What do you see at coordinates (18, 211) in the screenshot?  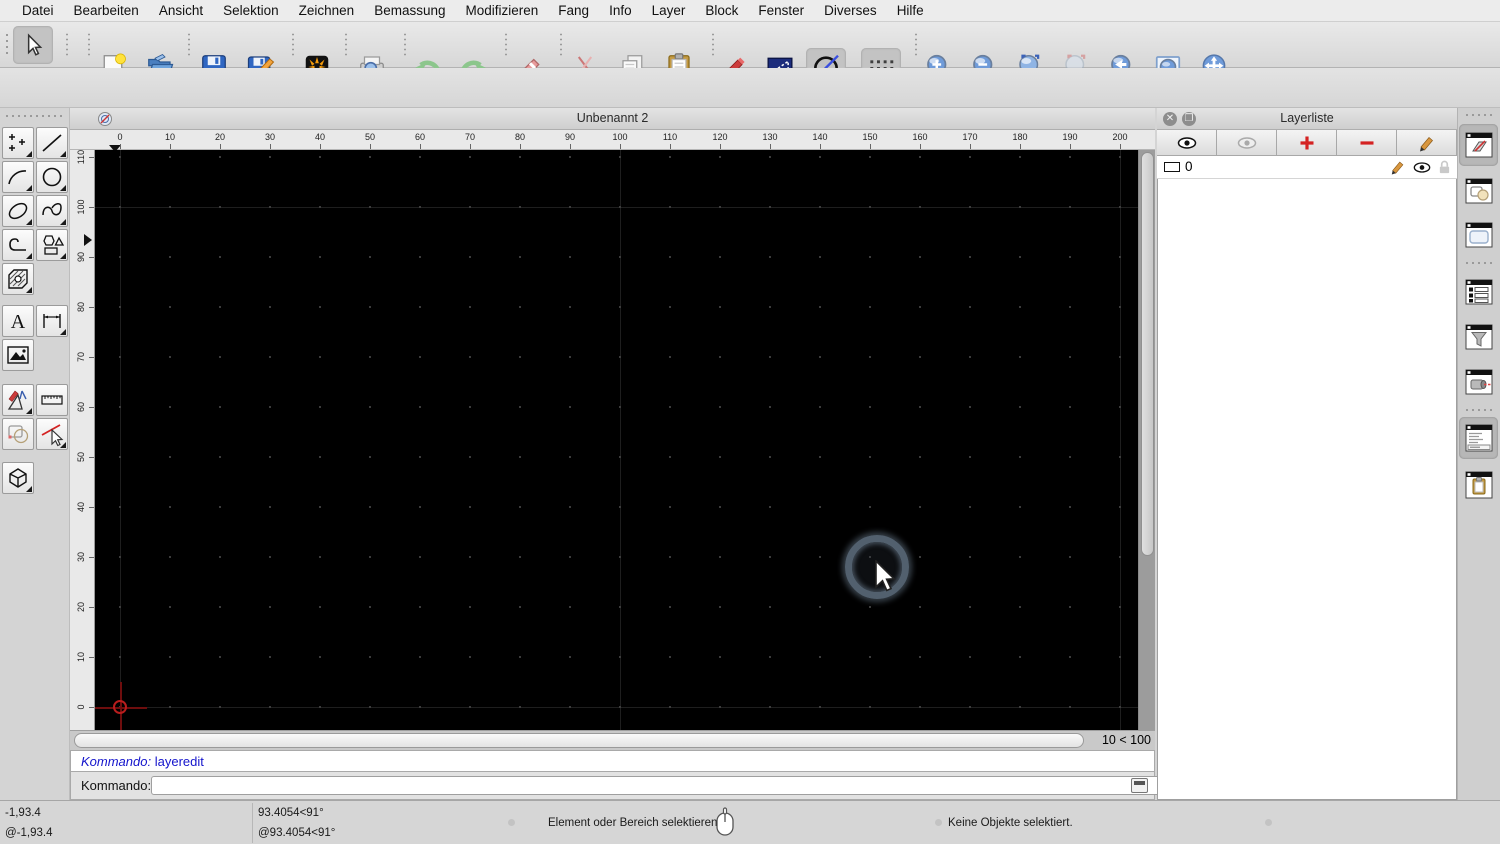 I see `ellipse-tool-button` at bounding box center [18, 211].